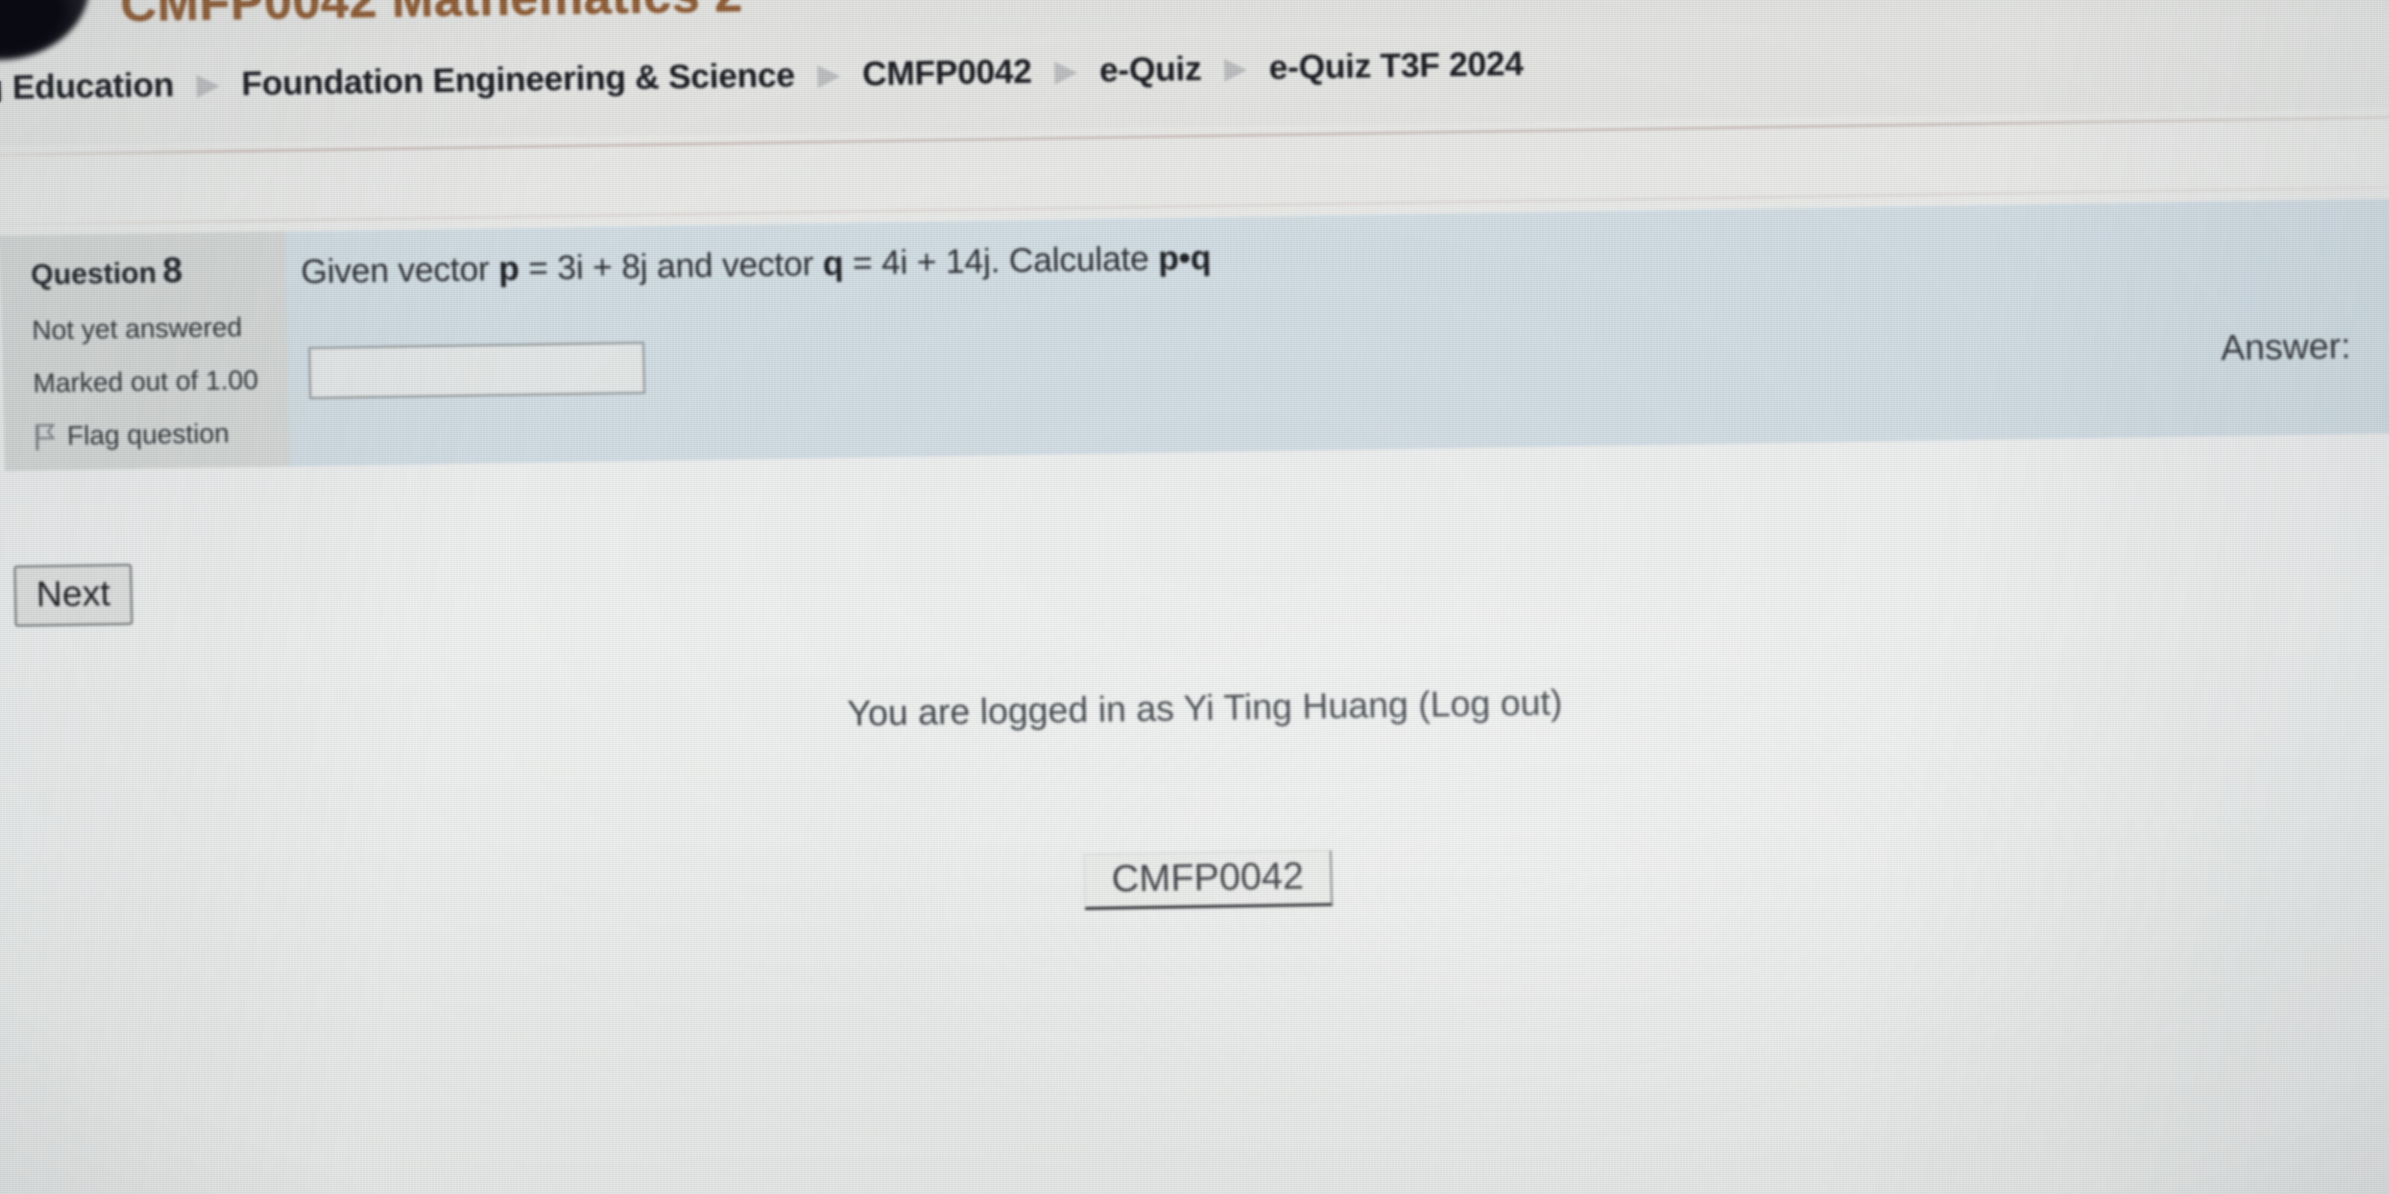 The image size is (2389, 1194). What do you see at coordinates (148, 434) in the screenshot?
I see `flag-question-label: Flag question` at bounding box center [148, 434].